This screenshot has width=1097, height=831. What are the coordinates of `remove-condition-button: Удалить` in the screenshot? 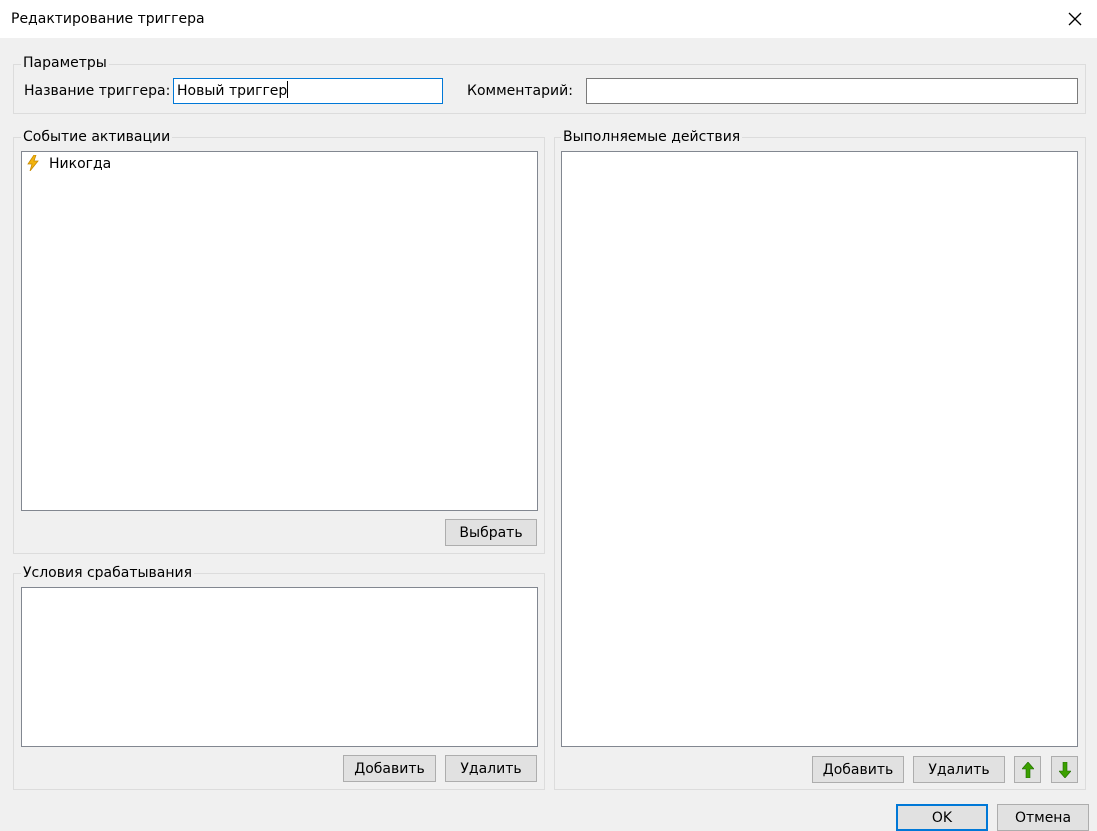 It's located at (491, 768).